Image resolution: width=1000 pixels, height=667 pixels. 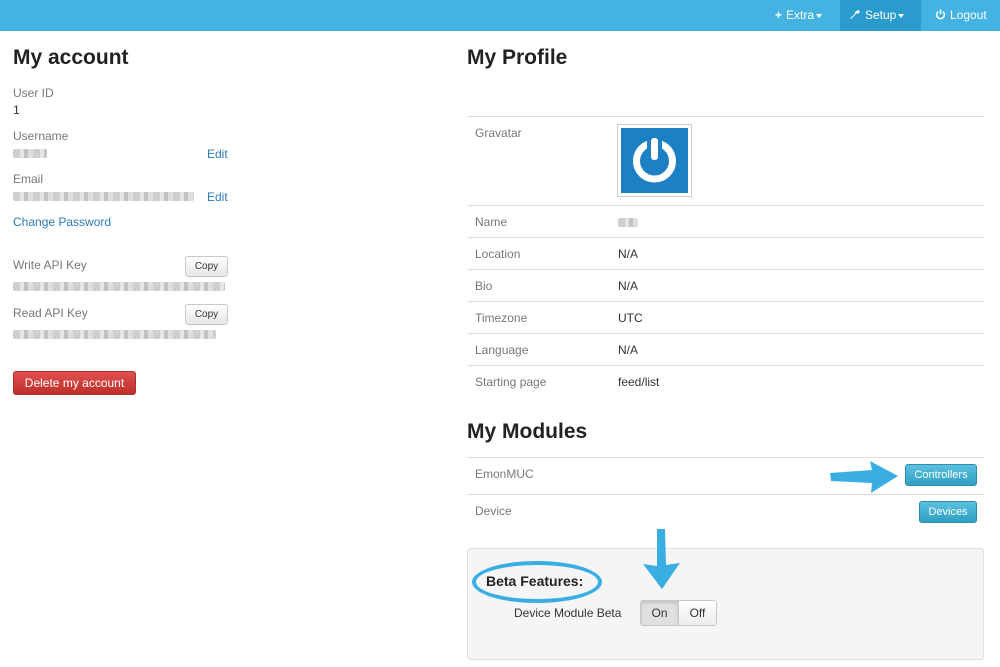 What do you see at coordinates (498, 133) in the screenshot?
I see `profile-label-gravatar: Gravatar` at bounding box center [498, 133].